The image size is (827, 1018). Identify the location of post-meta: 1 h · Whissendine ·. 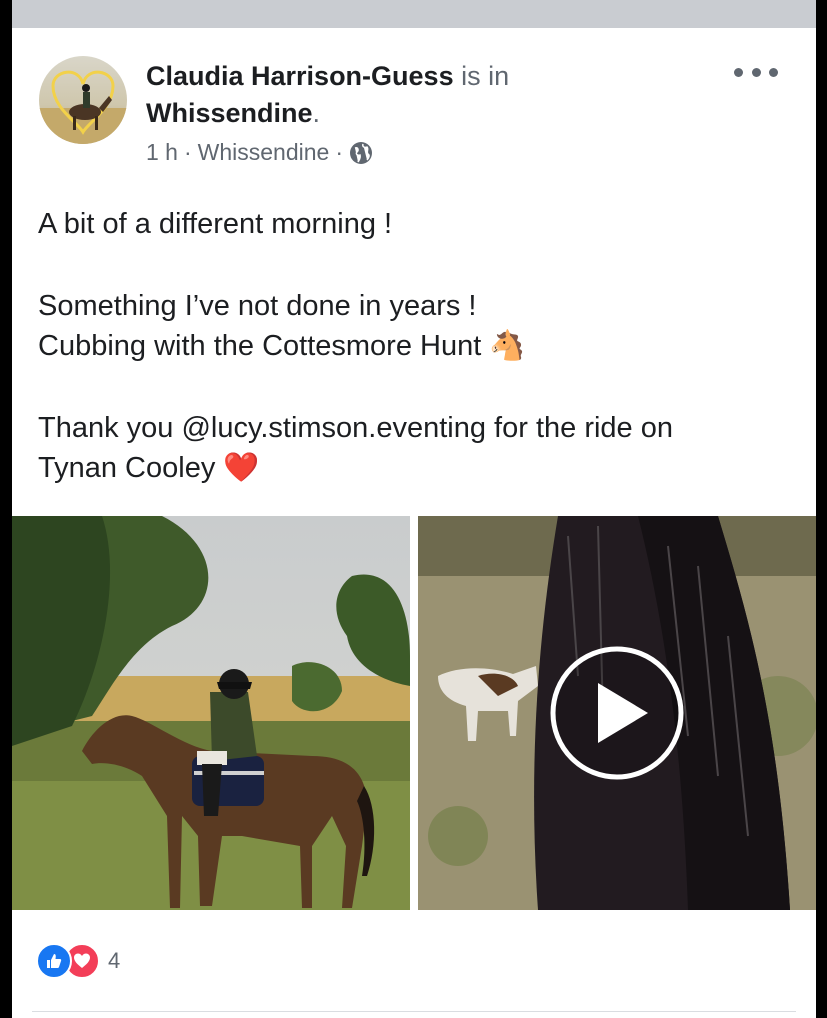
(259, 152).